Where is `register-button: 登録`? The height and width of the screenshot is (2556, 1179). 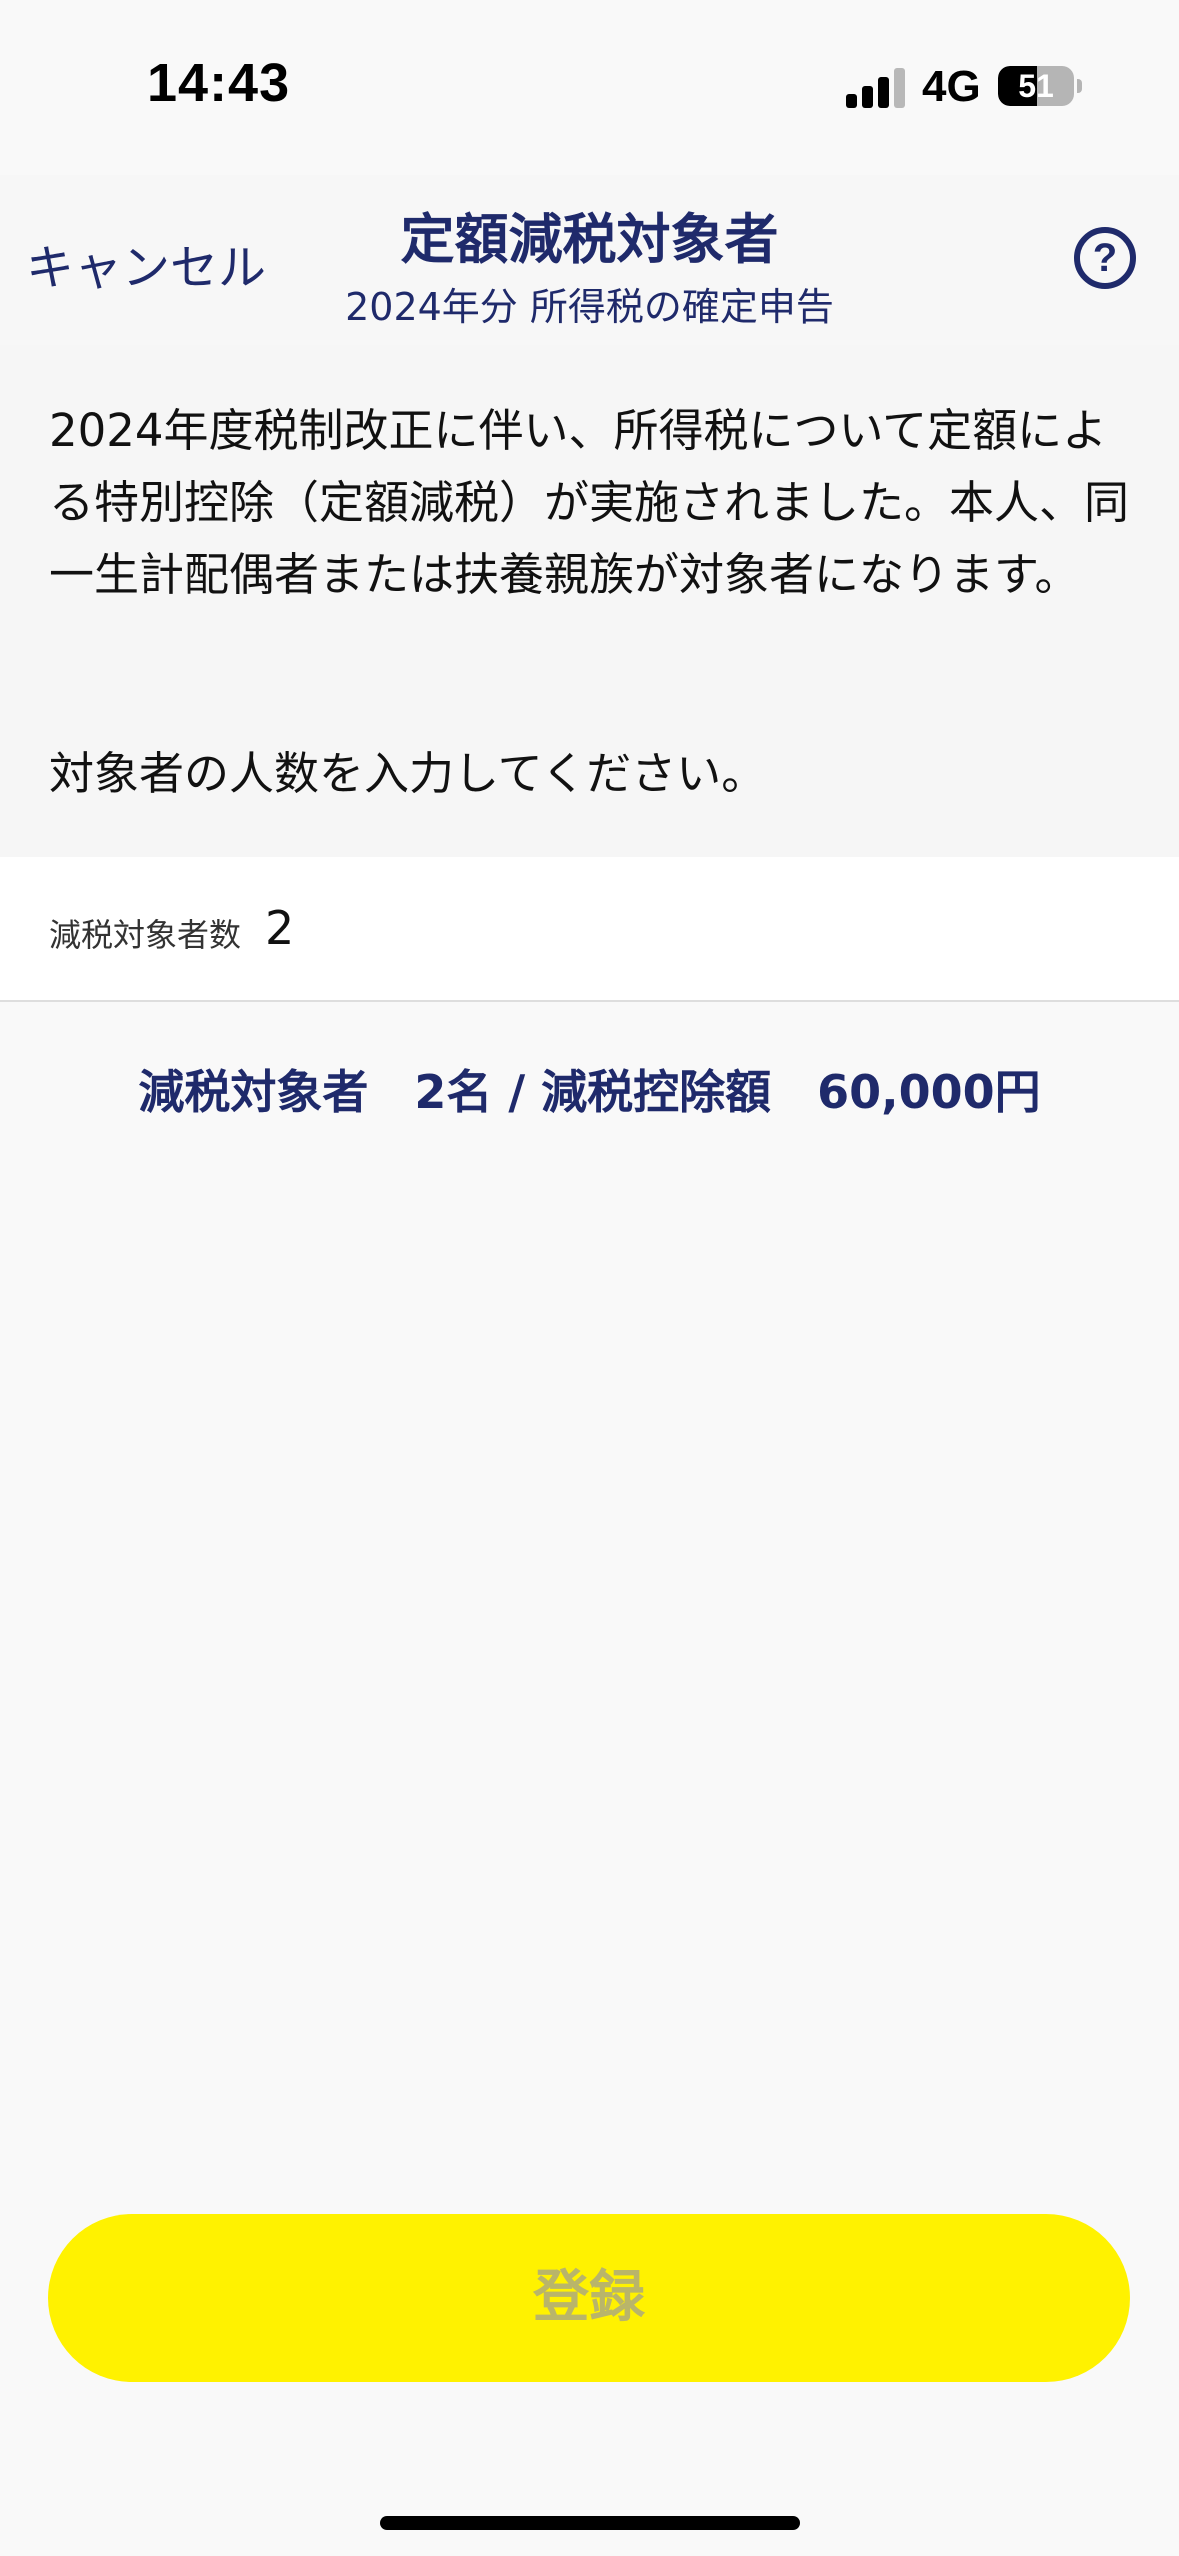
register-button: 登録 is located at coordinates (589, 2298).